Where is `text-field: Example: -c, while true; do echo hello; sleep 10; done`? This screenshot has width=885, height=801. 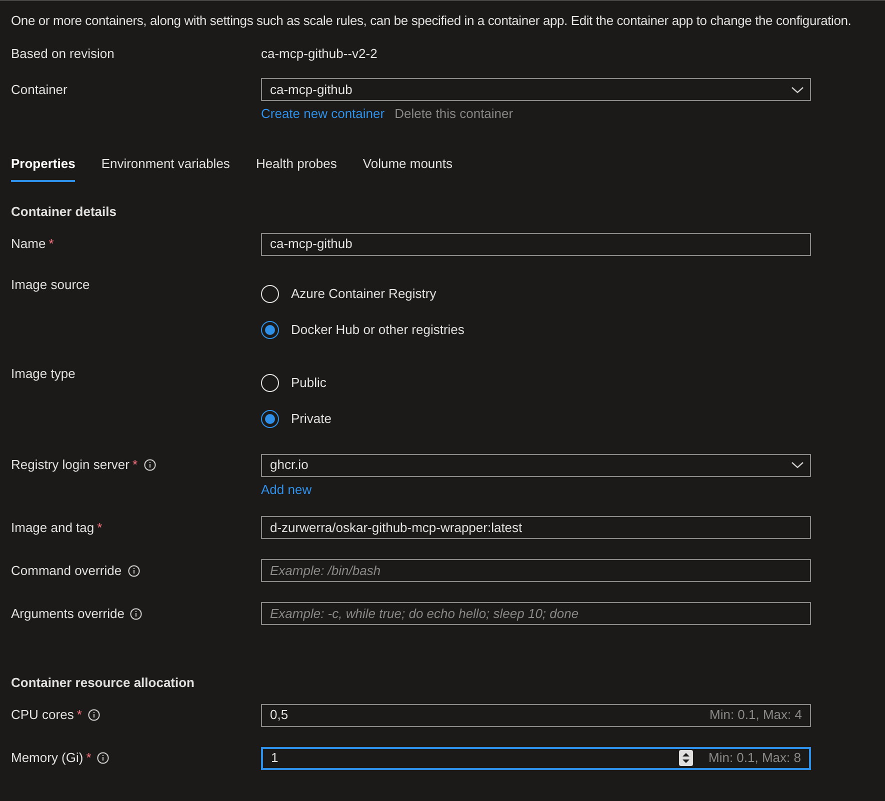
text-field: Example: -c, while true; do echo hello; sleep 10; done is located at coordinates (536, 613).